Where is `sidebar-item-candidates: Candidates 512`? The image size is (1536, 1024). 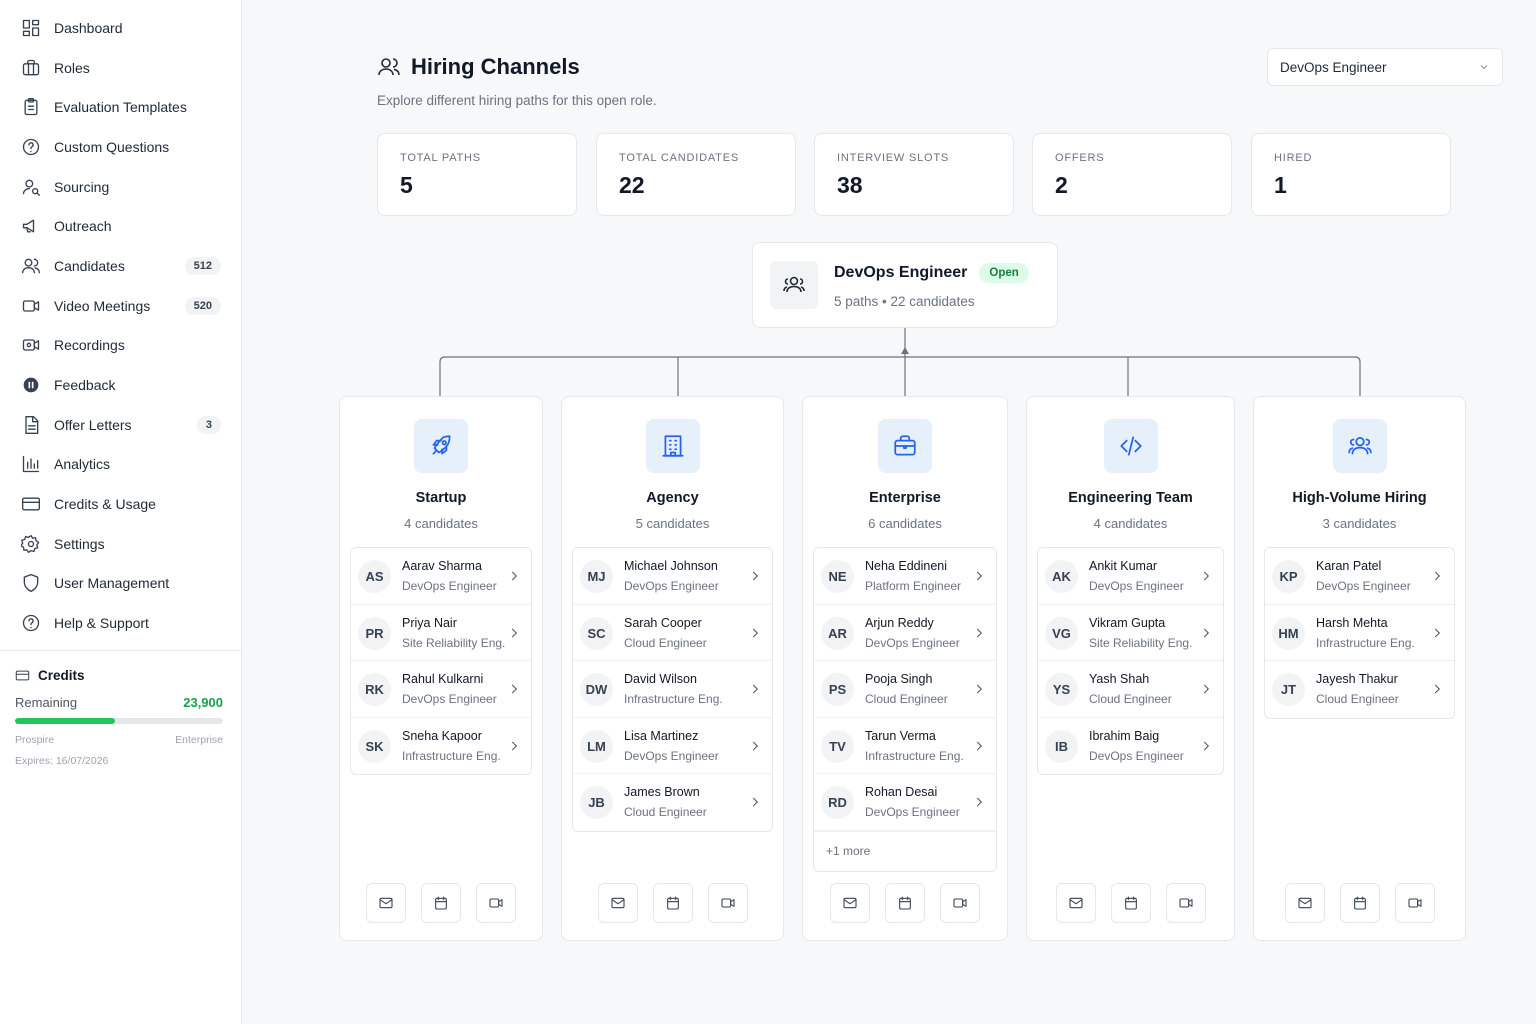 sidebar-item-candidates: Candidates 512 is located at coordinates (120, 266).